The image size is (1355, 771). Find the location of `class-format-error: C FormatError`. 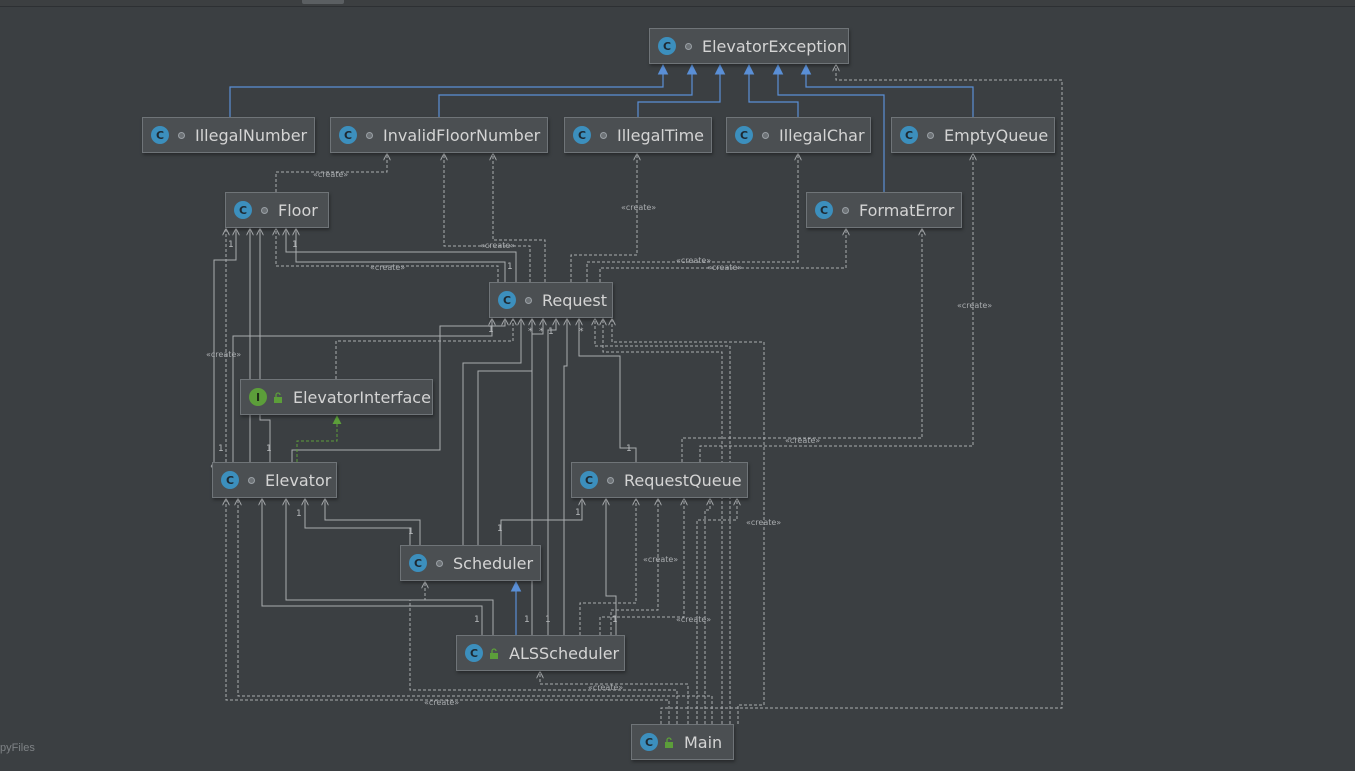

class-format-error: C FormatError is located at coordinates (884, 210).